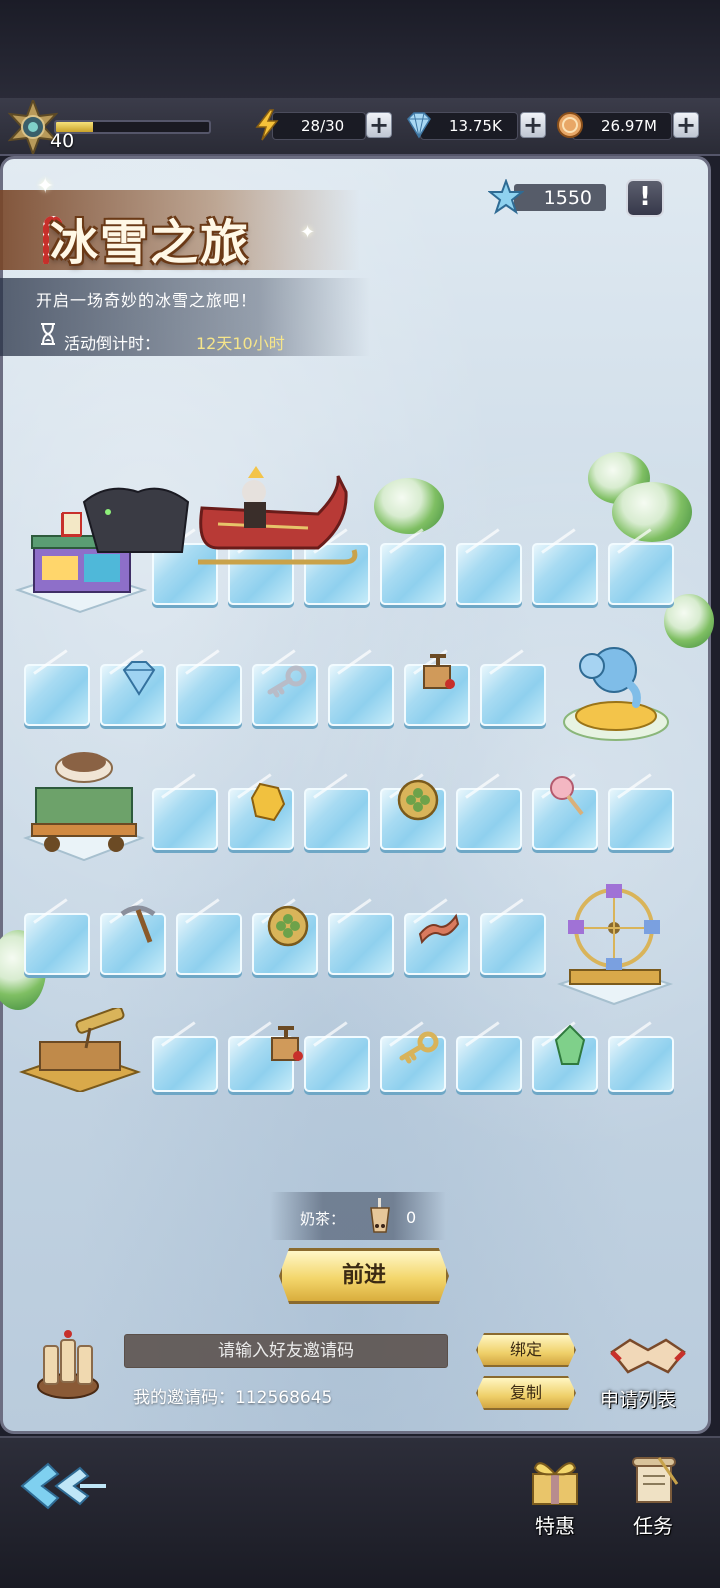  What do you see at coordinates (615, 945) in the screenshot?
I see `ferris-wheel-building` at bounding box center [615, 945].